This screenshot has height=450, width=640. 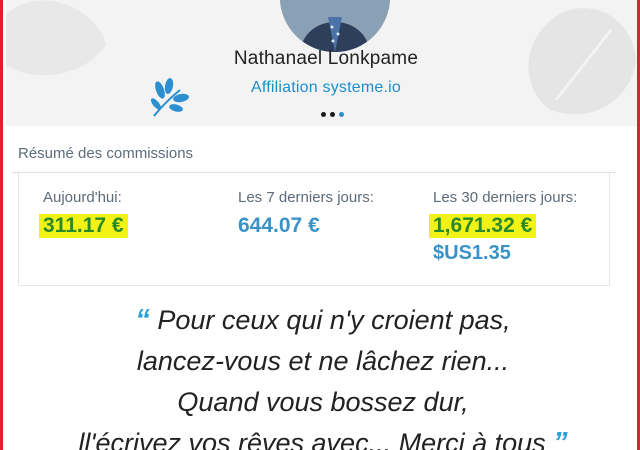 What do you see at coordinates (334, 320) in the screenshot?
I see `quote-line-1-text: Pour ceux qui n'y croient pas,` at bounding box center [334, 320].